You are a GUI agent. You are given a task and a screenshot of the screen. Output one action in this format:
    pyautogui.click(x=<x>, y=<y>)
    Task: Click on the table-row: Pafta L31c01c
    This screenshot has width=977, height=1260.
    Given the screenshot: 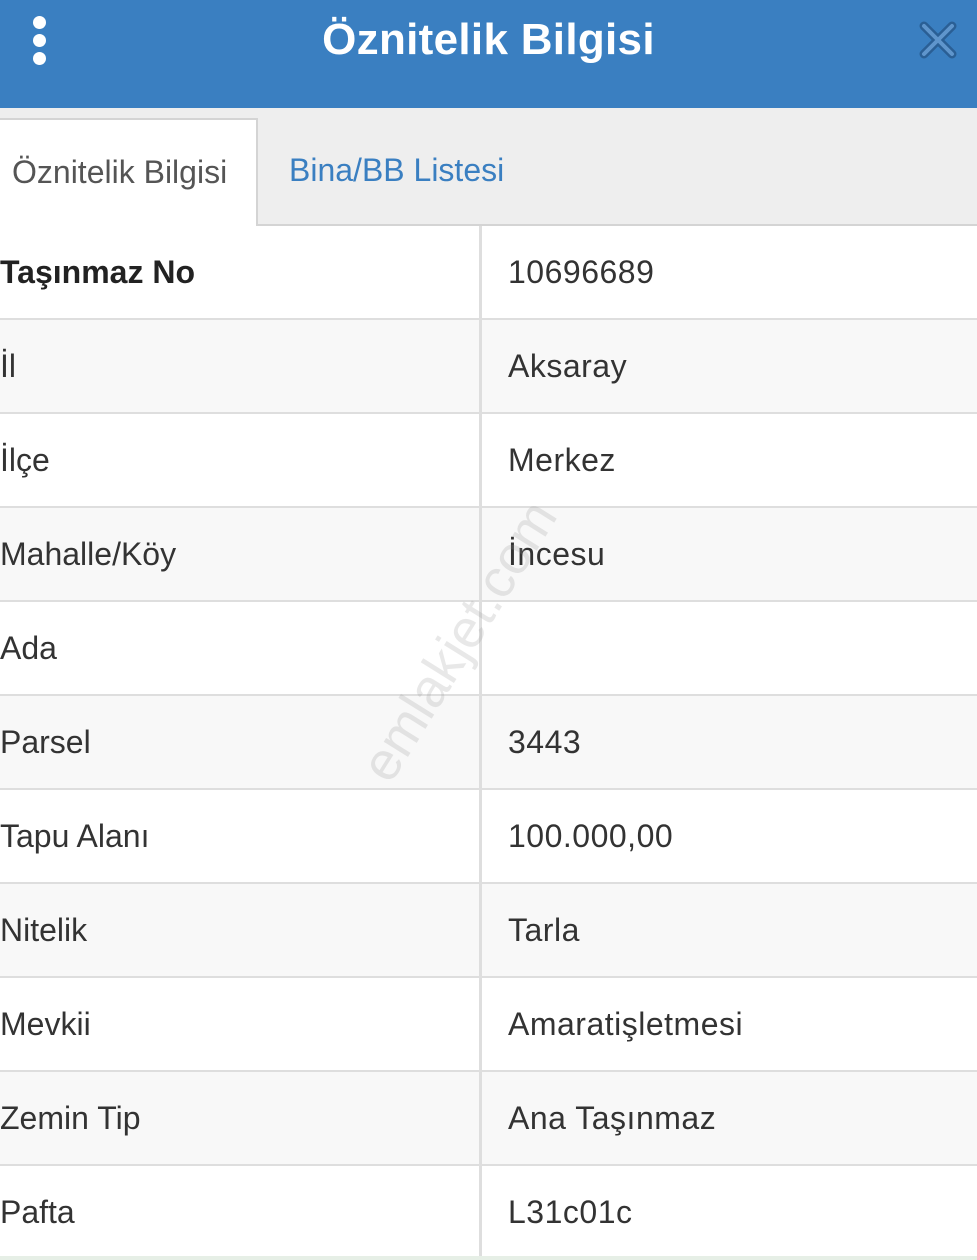 What is the action you would take?
    pyautogui.click(x=488, y=1213)
    